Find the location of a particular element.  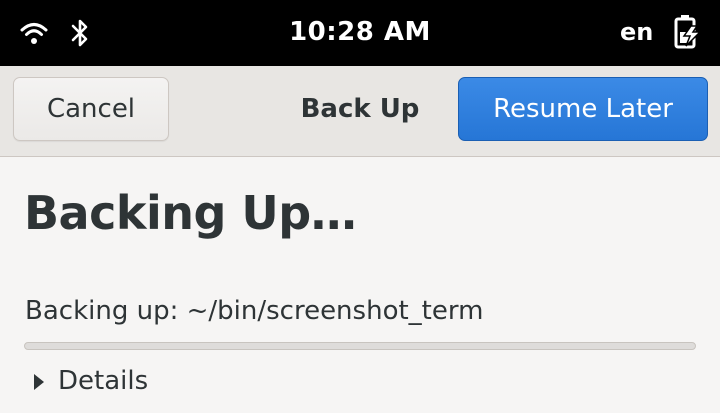

backup-progress-bar is located at coordinates (360, 346).